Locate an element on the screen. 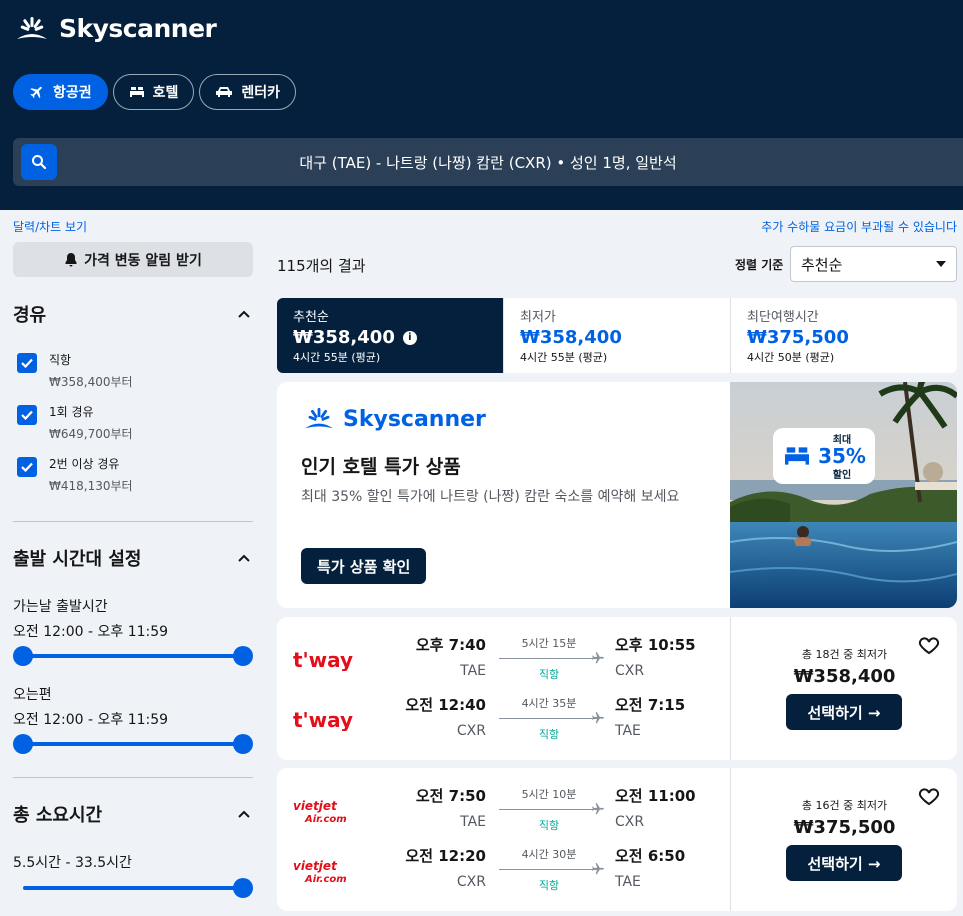 Image resolution: width=963 pixels, height=916 pixels. stops-option-price: ₩358,400부터 is located at coordinates (91, 382).